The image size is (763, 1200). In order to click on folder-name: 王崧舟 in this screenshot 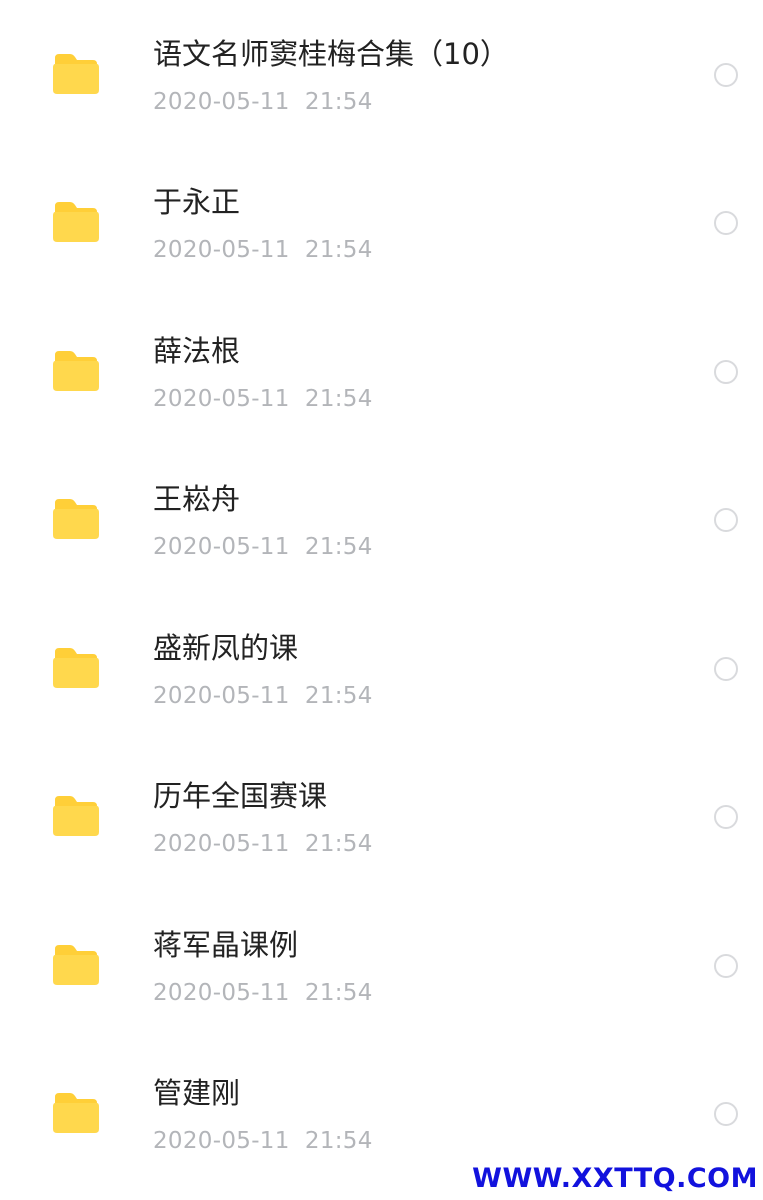, I will do `click(197, 499)`.